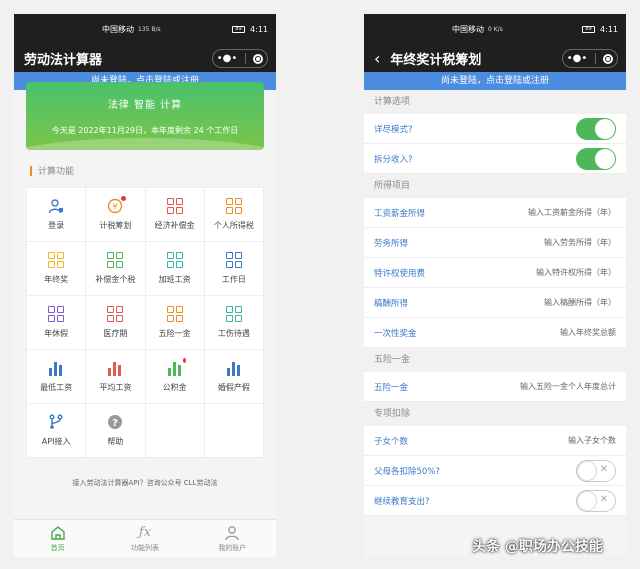  What do you see at coordinates (436, 60) in the screenshot?
I see `page-title: 年终奖计税筹划` at bounding box center [436, 60].